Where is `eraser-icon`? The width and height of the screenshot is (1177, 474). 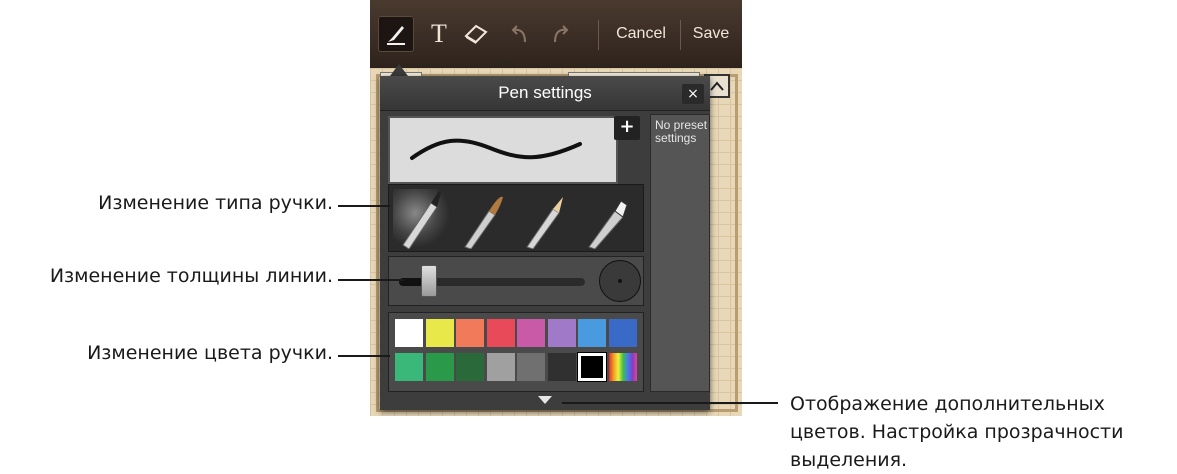
eraser-icon is located at coordinates (476, 34).